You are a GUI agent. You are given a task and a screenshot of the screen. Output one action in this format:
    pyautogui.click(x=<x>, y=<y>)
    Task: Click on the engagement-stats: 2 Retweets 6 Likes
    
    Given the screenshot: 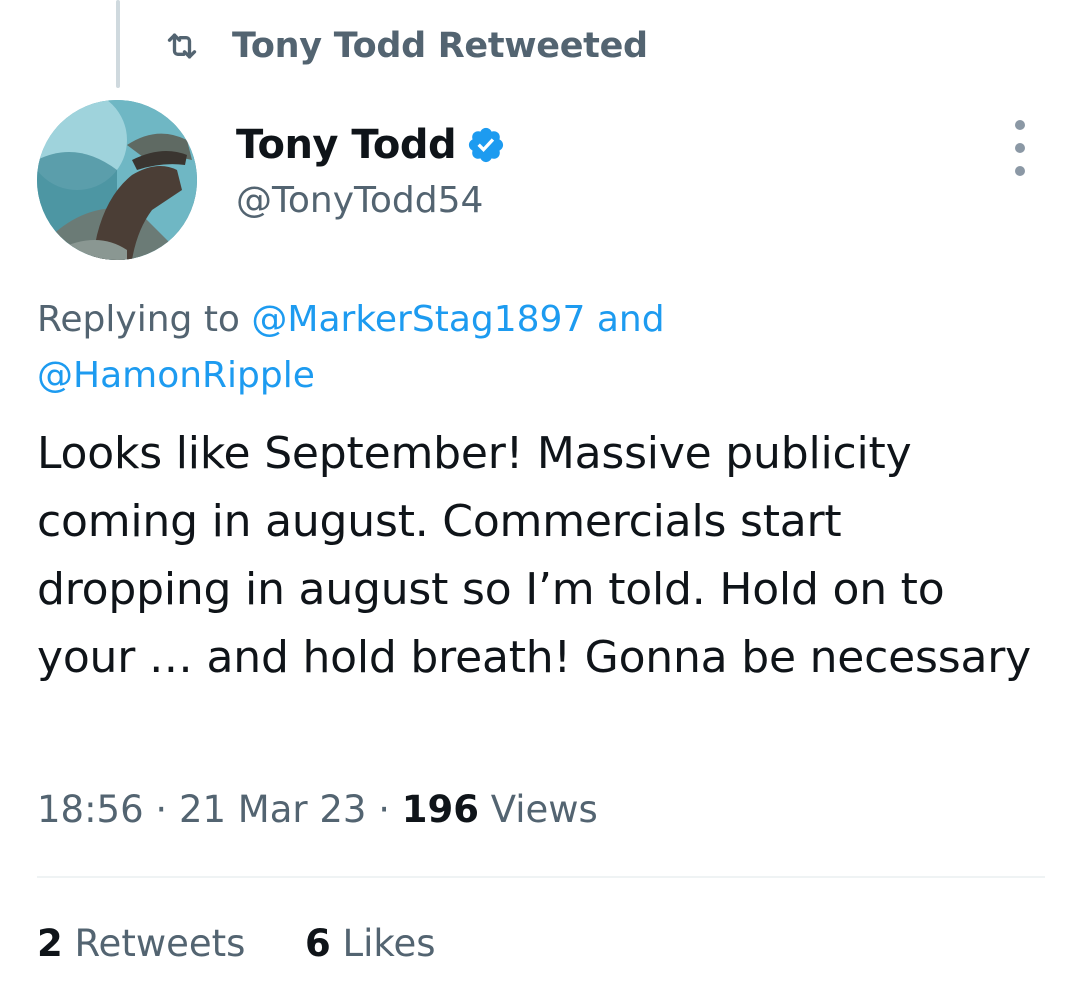 What is the action you would take?
    pyautogui.click(x=236, y=943)
    